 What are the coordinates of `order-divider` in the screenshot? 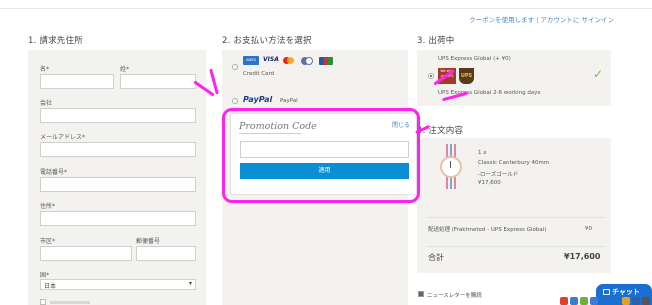 It's located at (516, 217).